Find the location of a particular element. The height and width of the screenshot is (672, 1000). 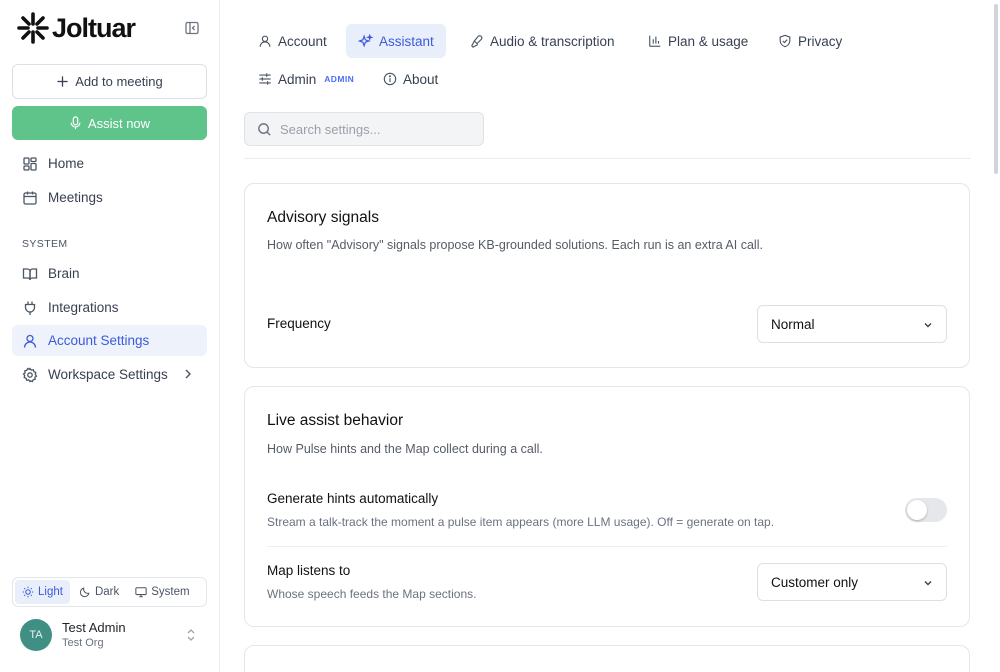

scrollbar is located at coordinates (996, 336).